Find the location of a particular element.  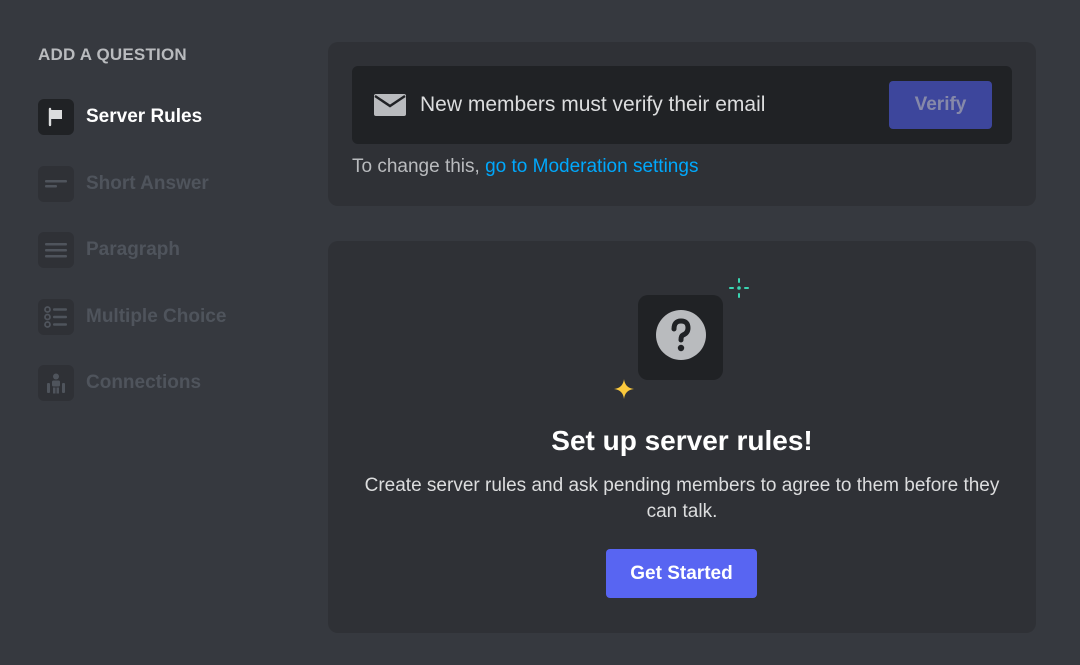

sidebar-item-label: Connections is located at coordinates (144, 382).